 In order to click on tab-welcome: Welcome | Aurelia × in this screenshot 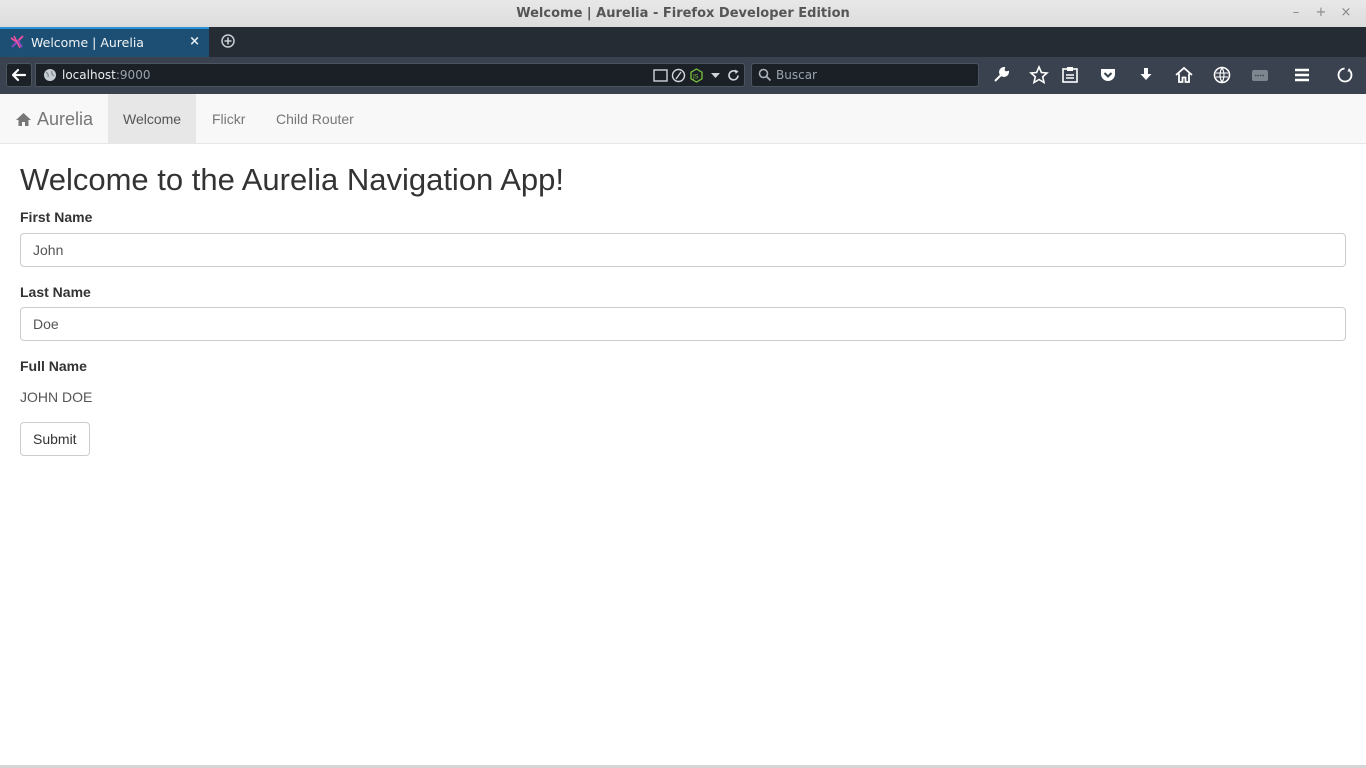, I will do `click(104, 42)`.